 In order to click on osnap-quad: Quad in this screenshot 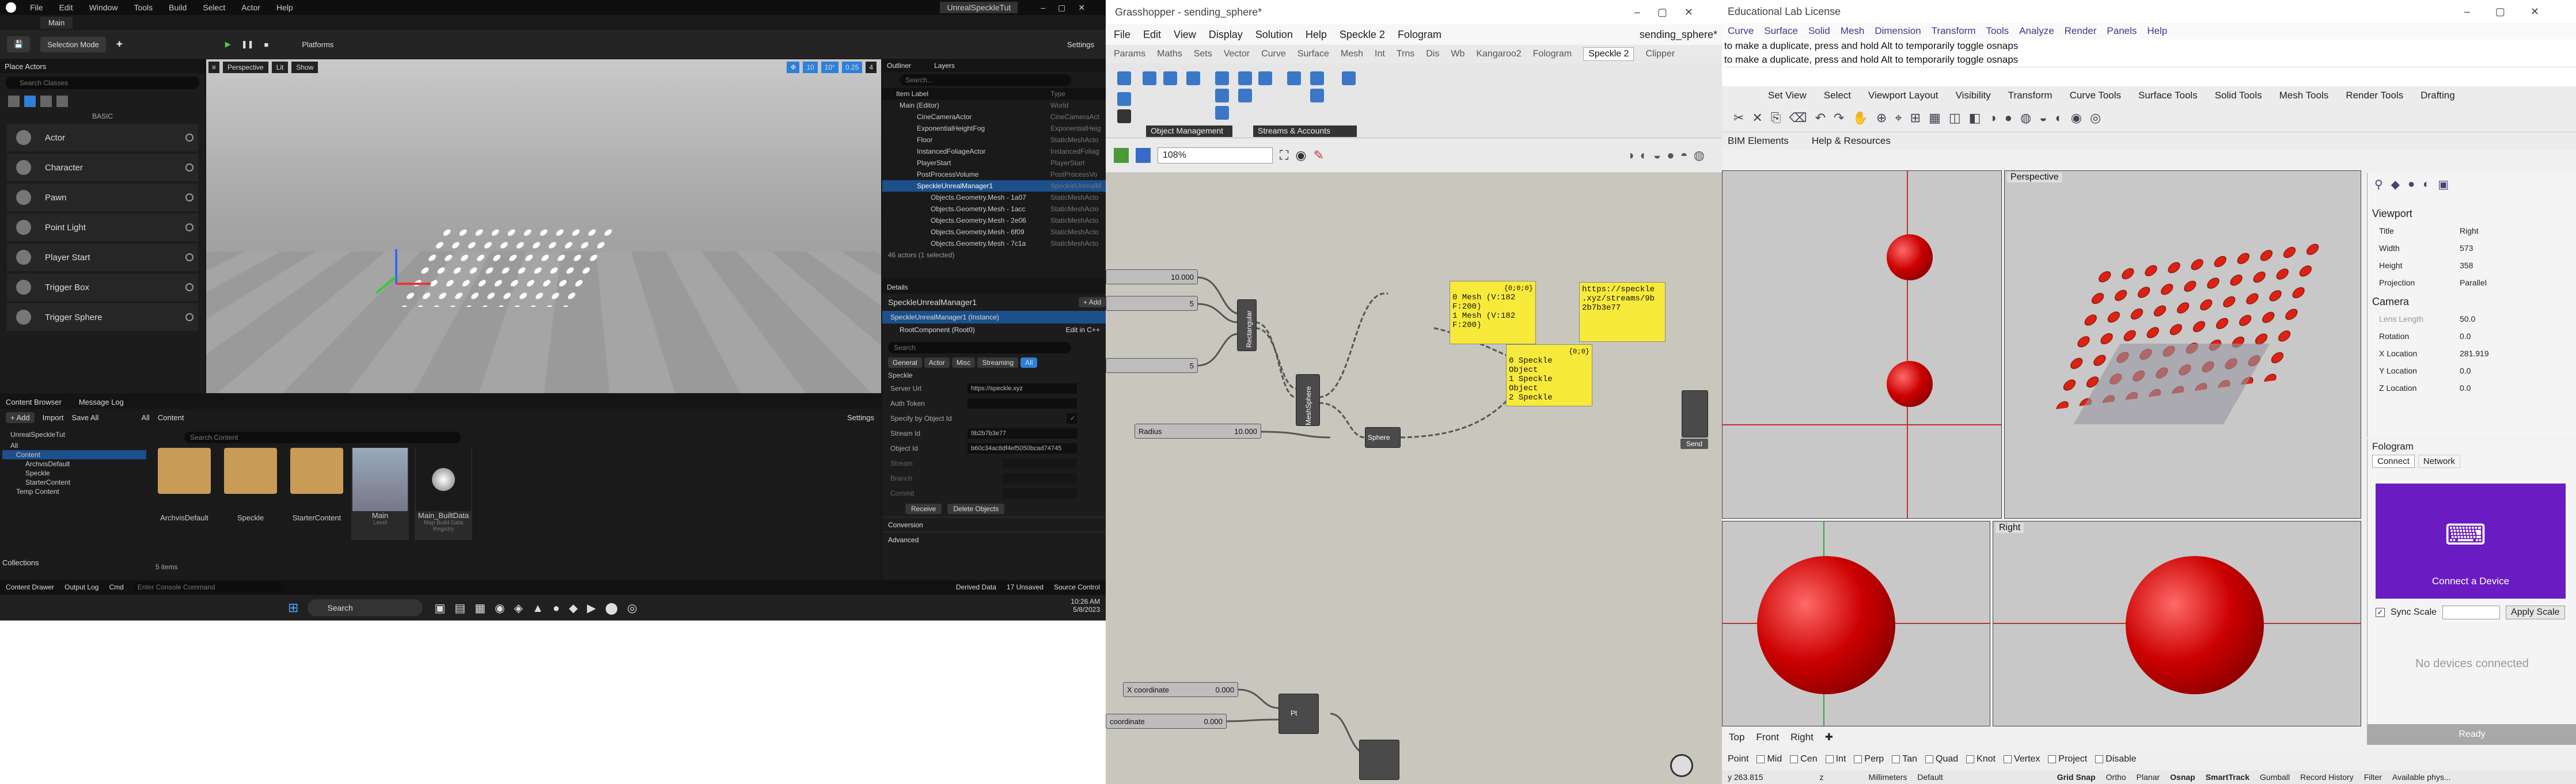, I will do `click(1941, 759)`.